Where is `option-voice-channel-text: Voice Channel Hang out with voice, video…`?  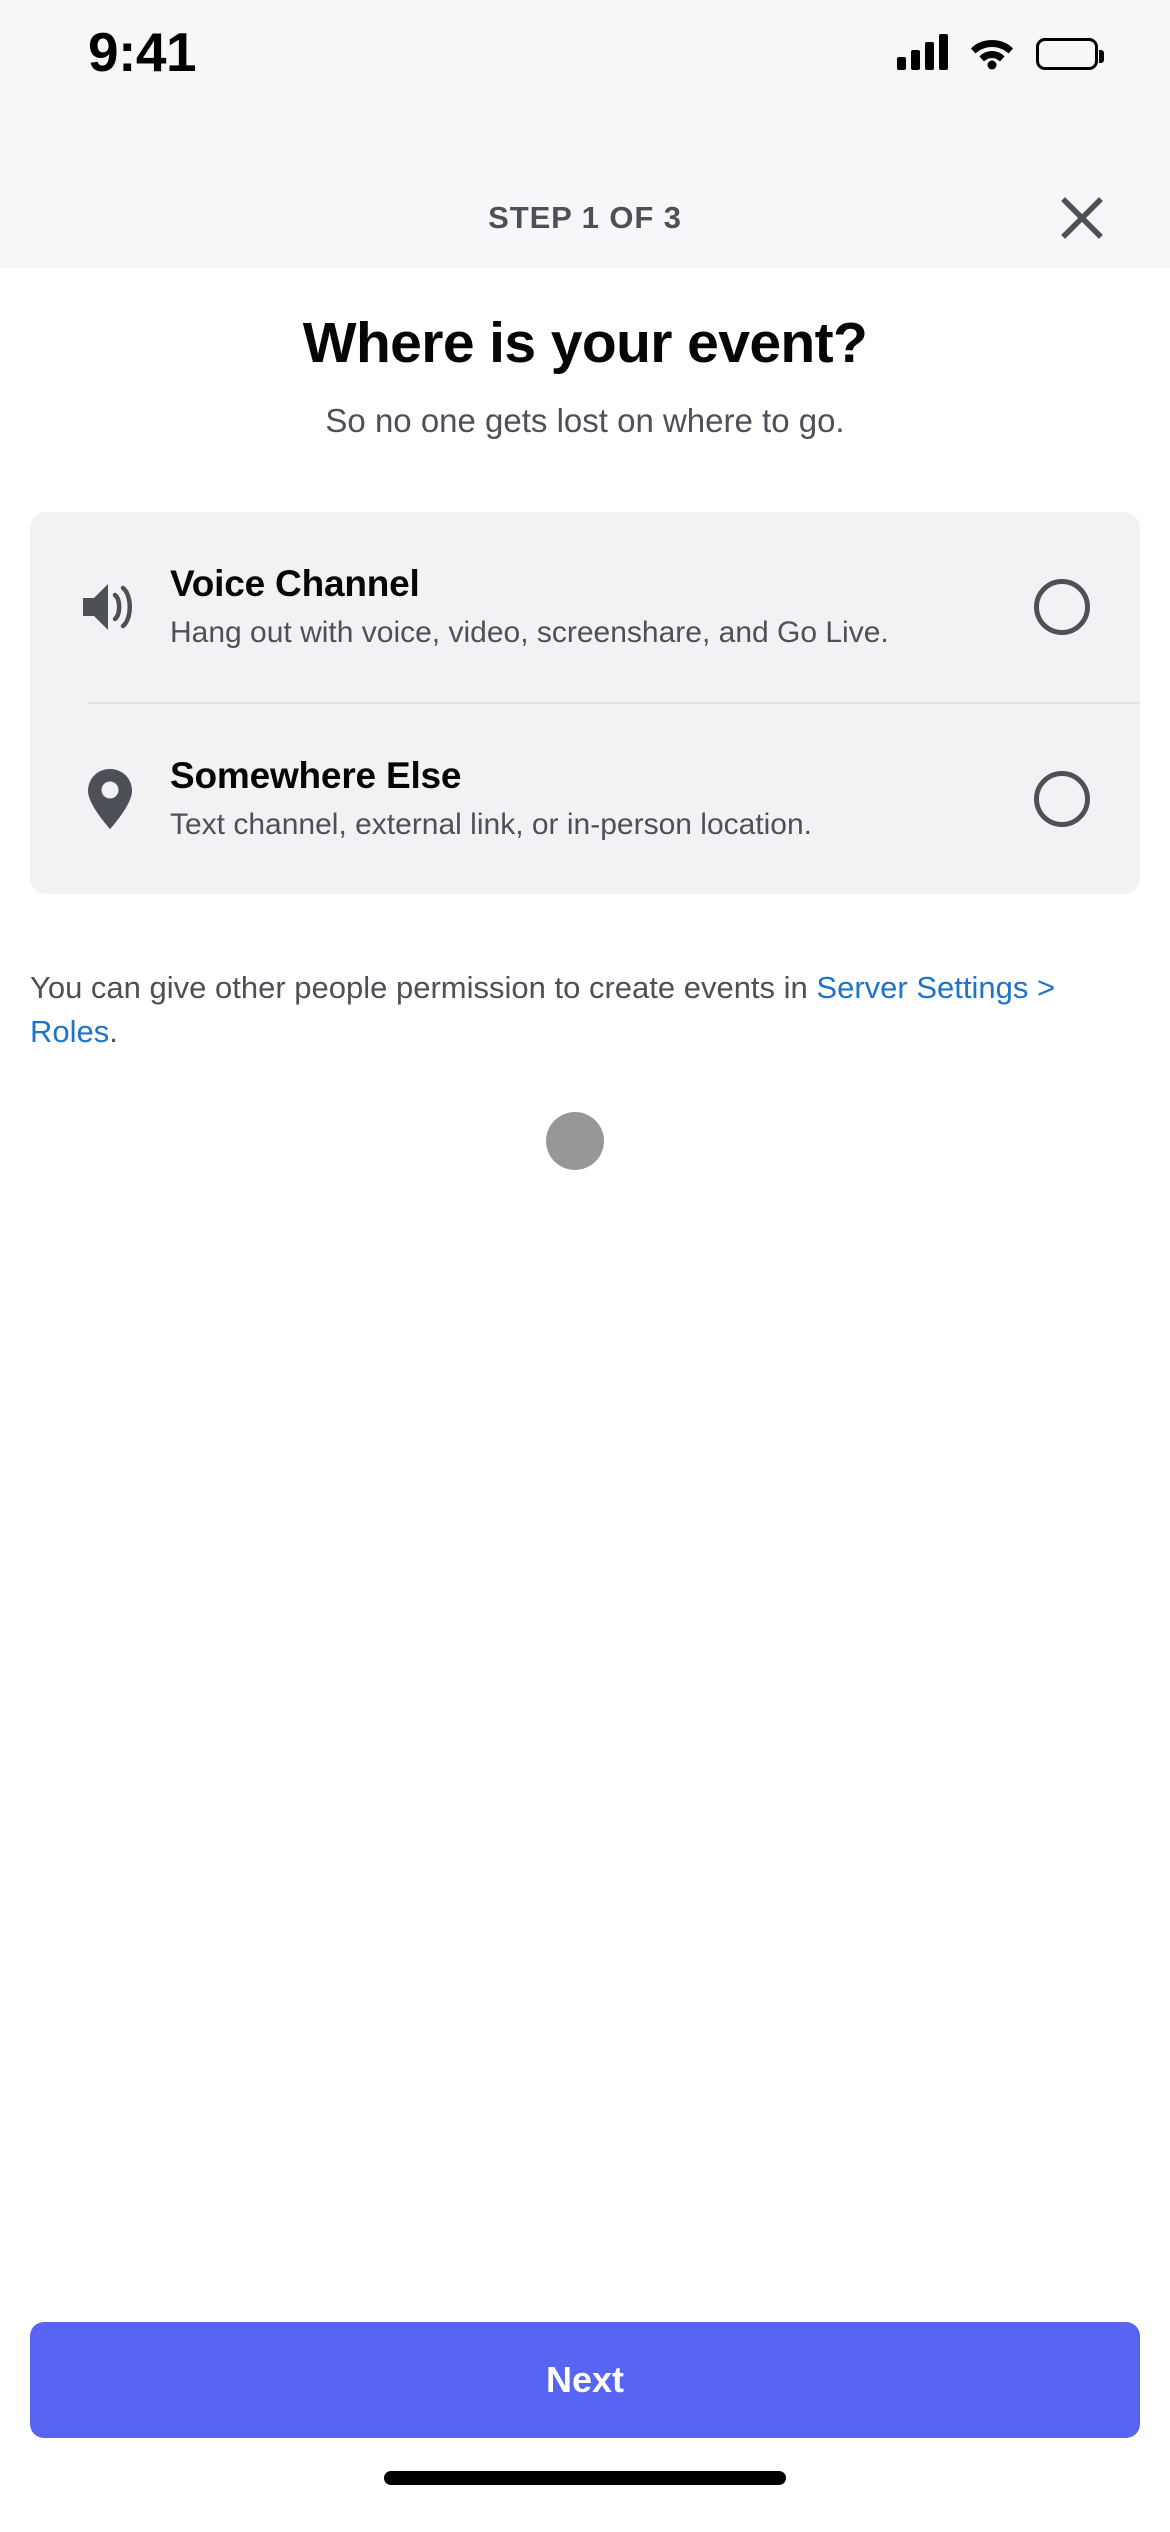 option-voice-channel-text: Voice Channel Hang out with voice, video… is located at coordinates (594, 607).